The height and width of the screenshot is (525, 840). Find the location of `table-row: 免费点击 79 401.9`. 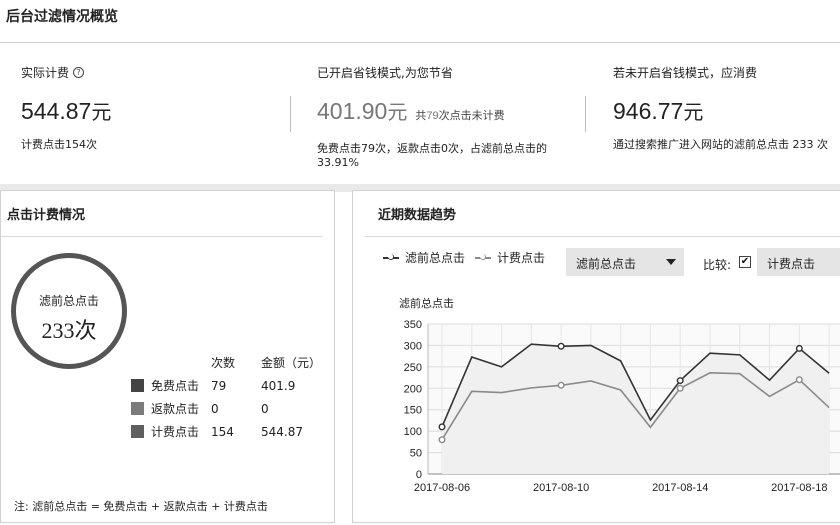

table-row: 免费点击 79 401.9 is located at coordinates (226, 385).